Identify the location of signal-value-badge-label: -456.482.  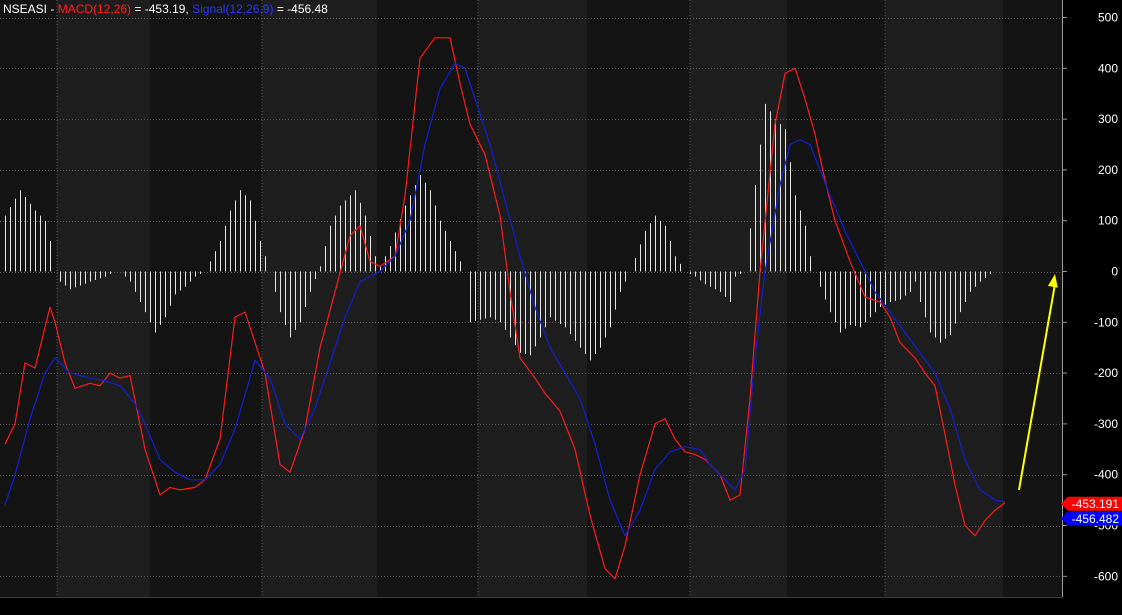
(1096, 519).